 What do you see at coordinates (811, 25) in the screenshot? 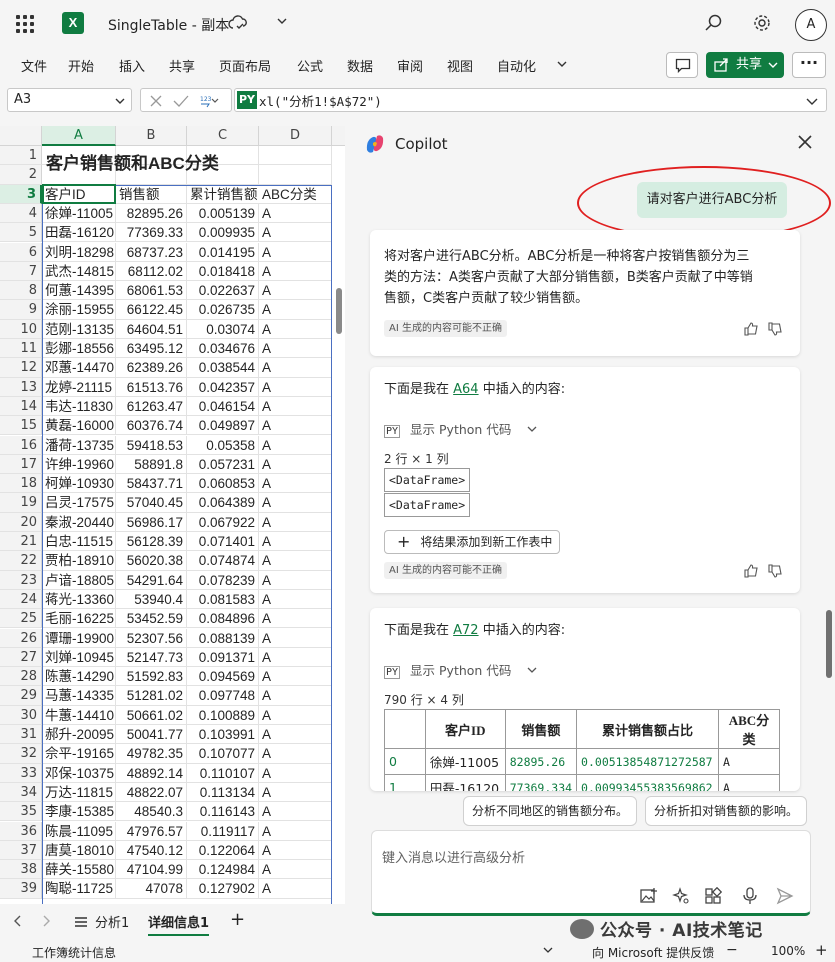
I see `avatar: A` at bounding box center [811, 25].